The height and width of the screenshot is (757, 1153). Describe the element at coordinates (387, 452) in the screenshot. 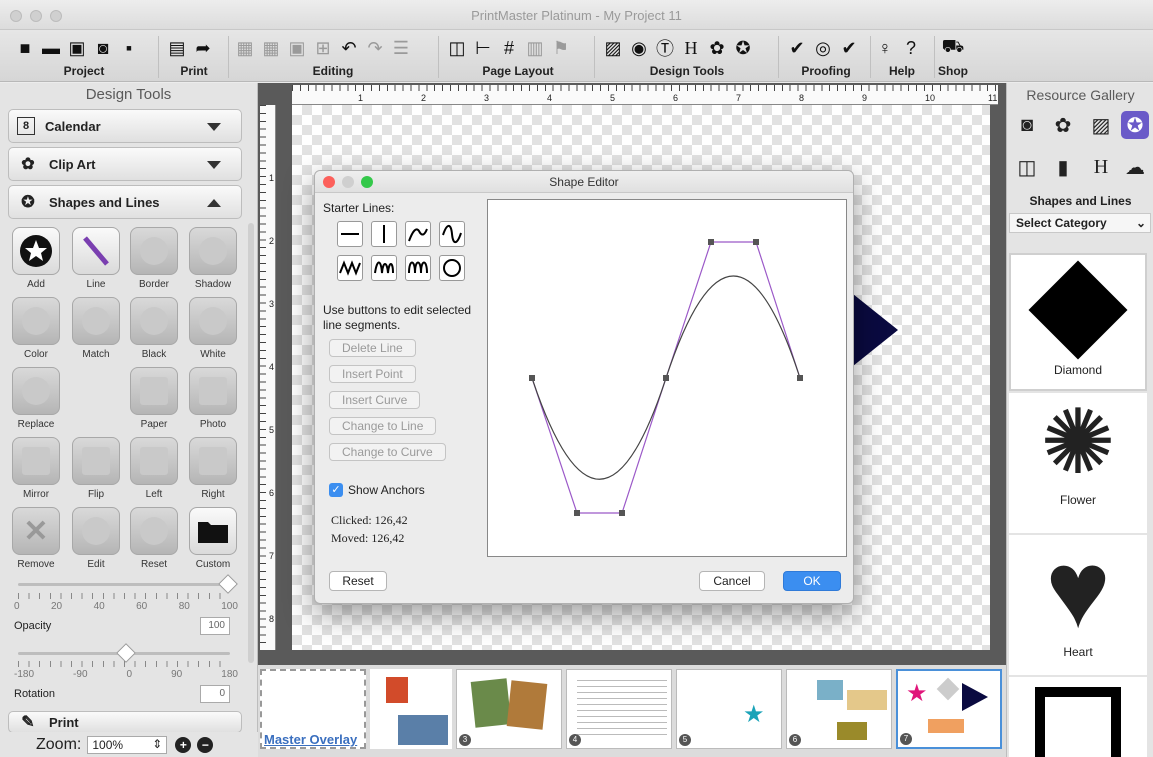

I see `change-to-curve-button: Change to Curve` at that location.